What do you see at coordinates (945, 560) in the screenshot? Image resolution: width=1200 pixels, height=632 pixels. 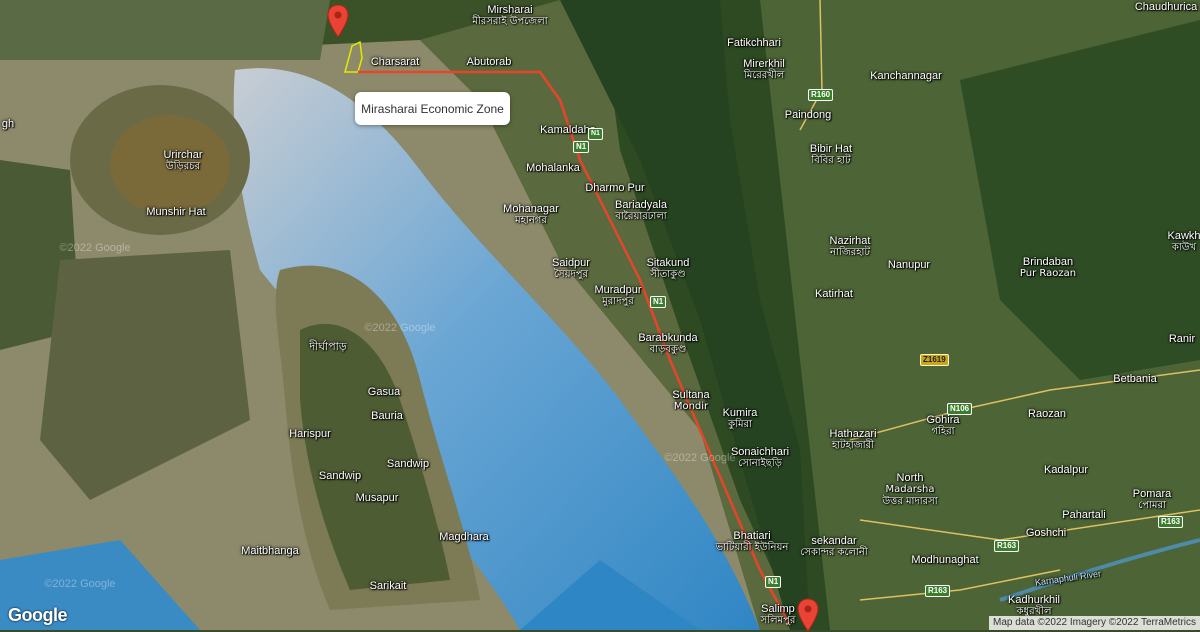 I see `place-label: Modhunaghat` at bounding box center [945, 560].